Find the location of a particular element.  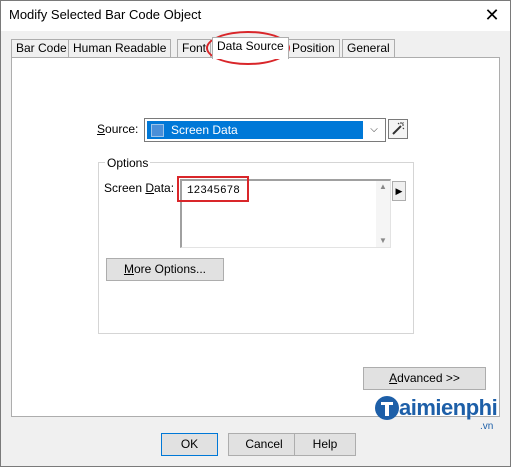

ok-button: OK is located at coordinates (189, 444).